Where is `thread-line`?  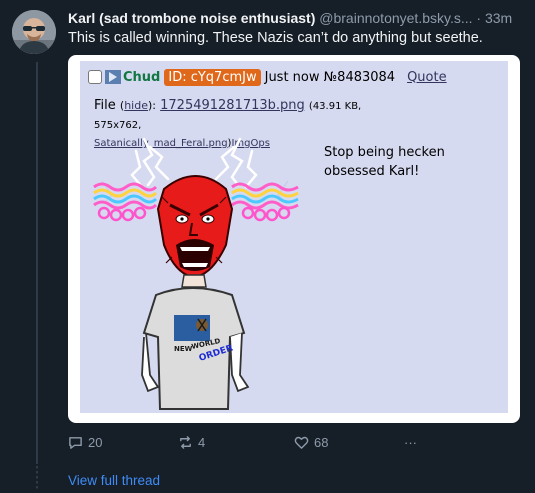 thread-line is located at coordinates (37, 263).